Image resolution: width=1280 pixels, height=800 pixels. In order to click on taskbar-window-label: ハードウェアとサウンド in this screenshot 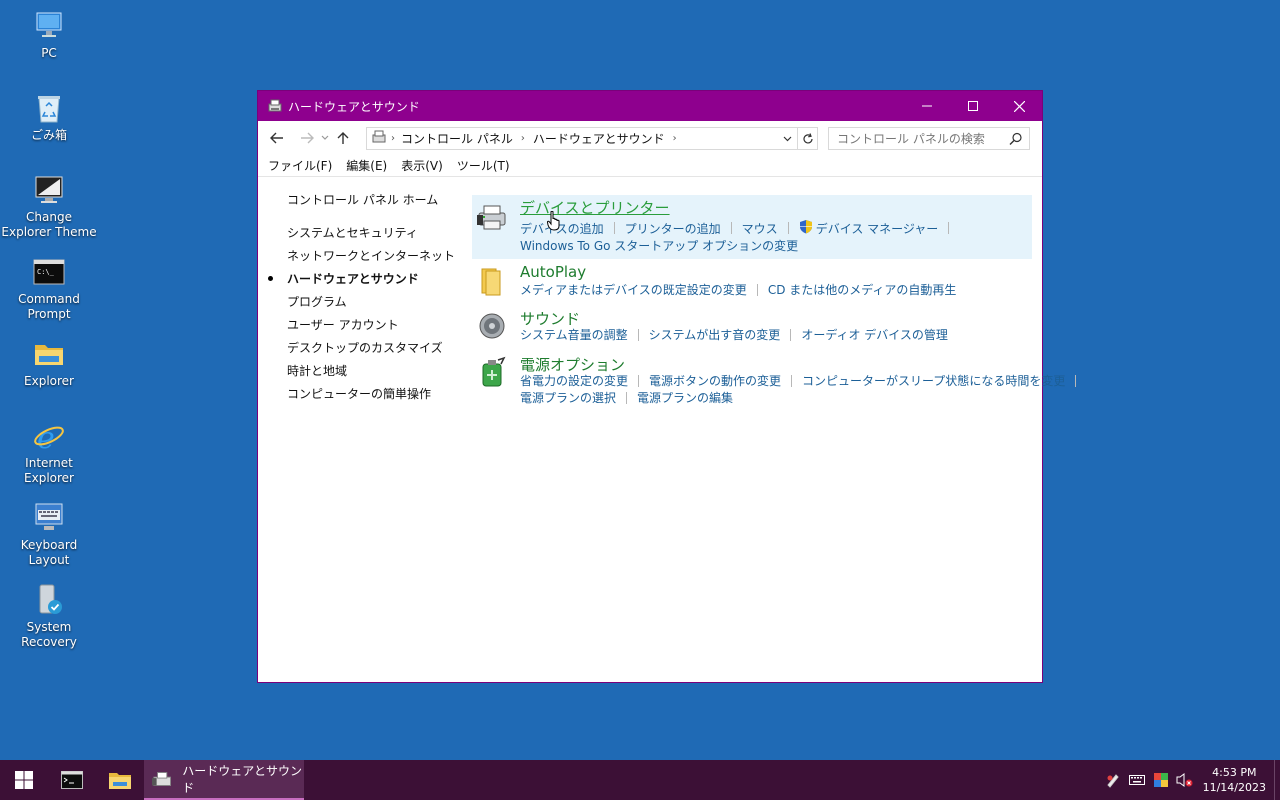, I will do `click(242, 779)`.